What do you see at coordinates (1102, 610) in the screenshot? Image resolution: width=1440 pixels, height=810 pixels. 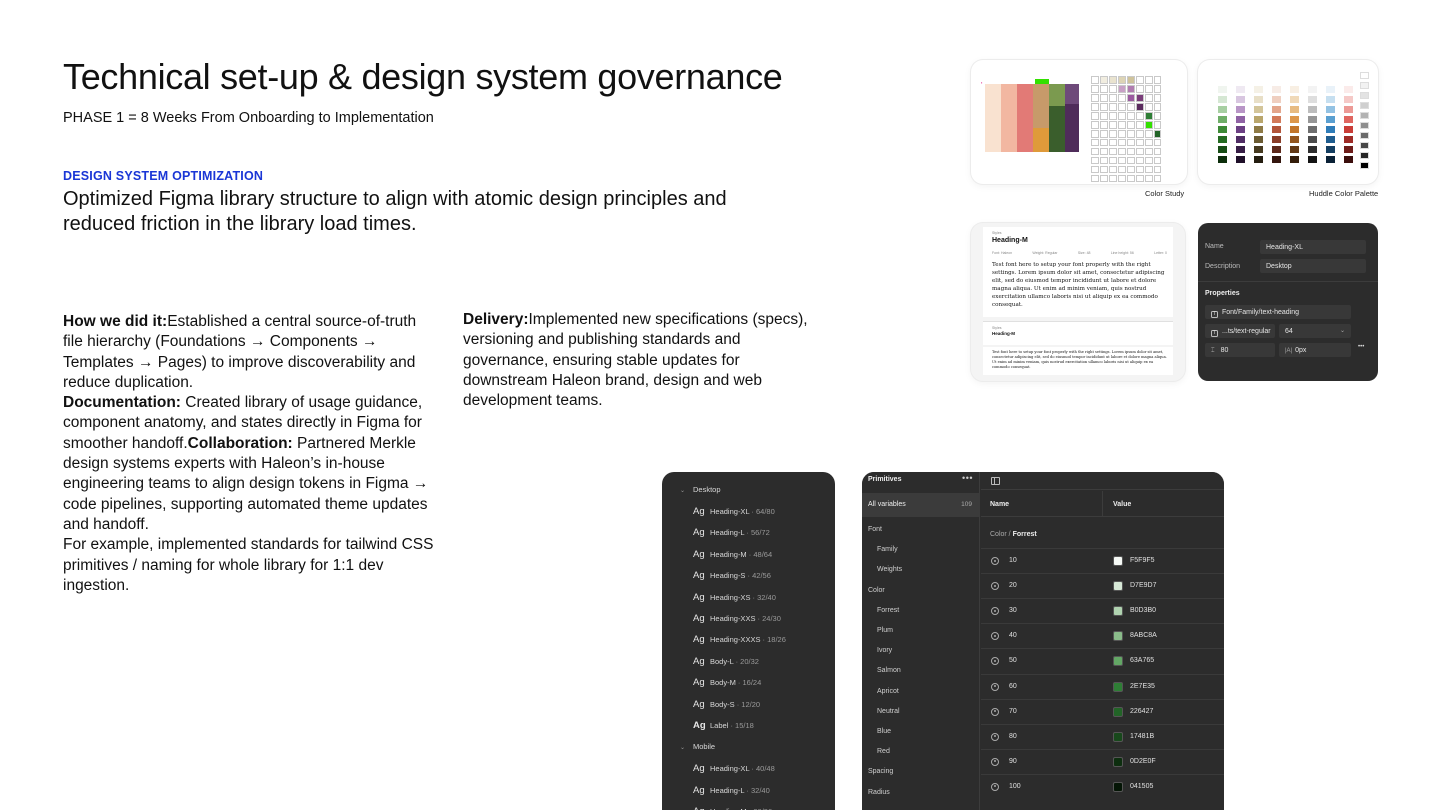 I see `variable-row: 30 B0D3B0` at bounding box center [1102, 610].